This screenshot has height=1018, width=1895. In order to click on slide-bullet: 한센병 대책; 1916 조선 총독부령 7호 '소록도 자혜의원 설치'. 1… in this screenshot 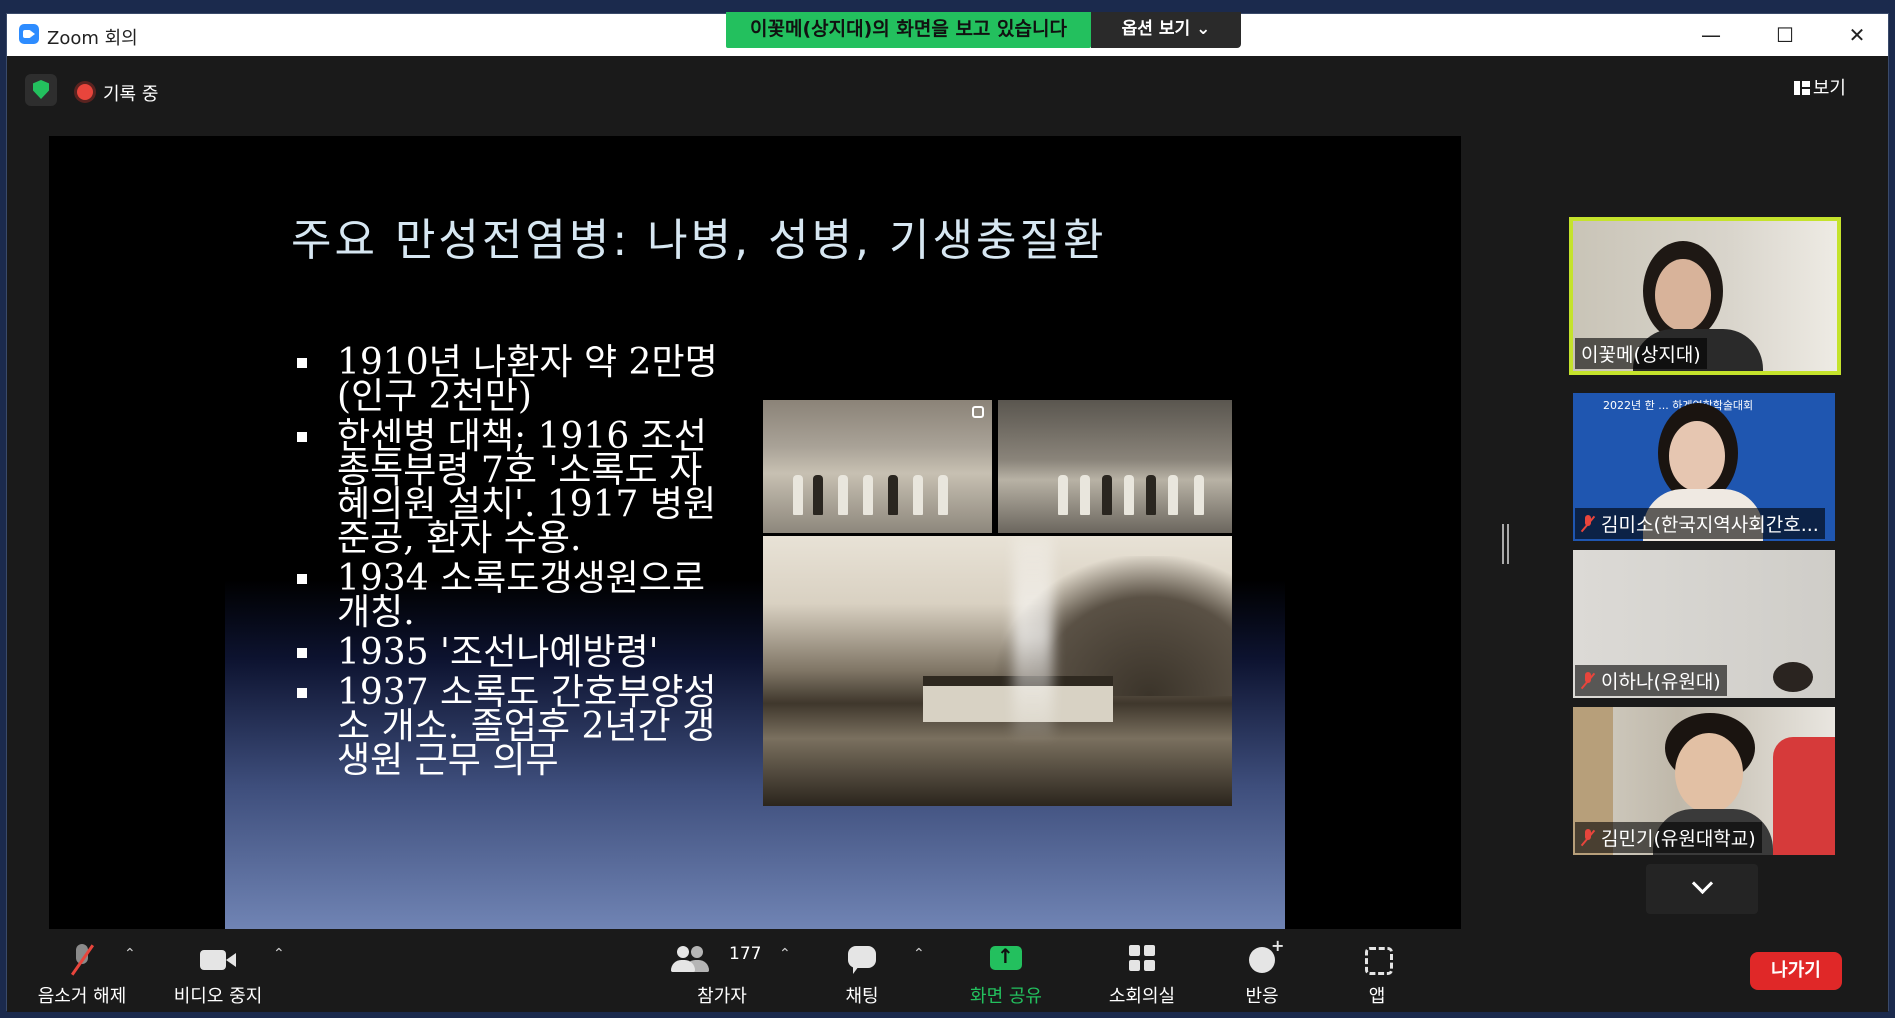, I will do `click(515, 488)`.